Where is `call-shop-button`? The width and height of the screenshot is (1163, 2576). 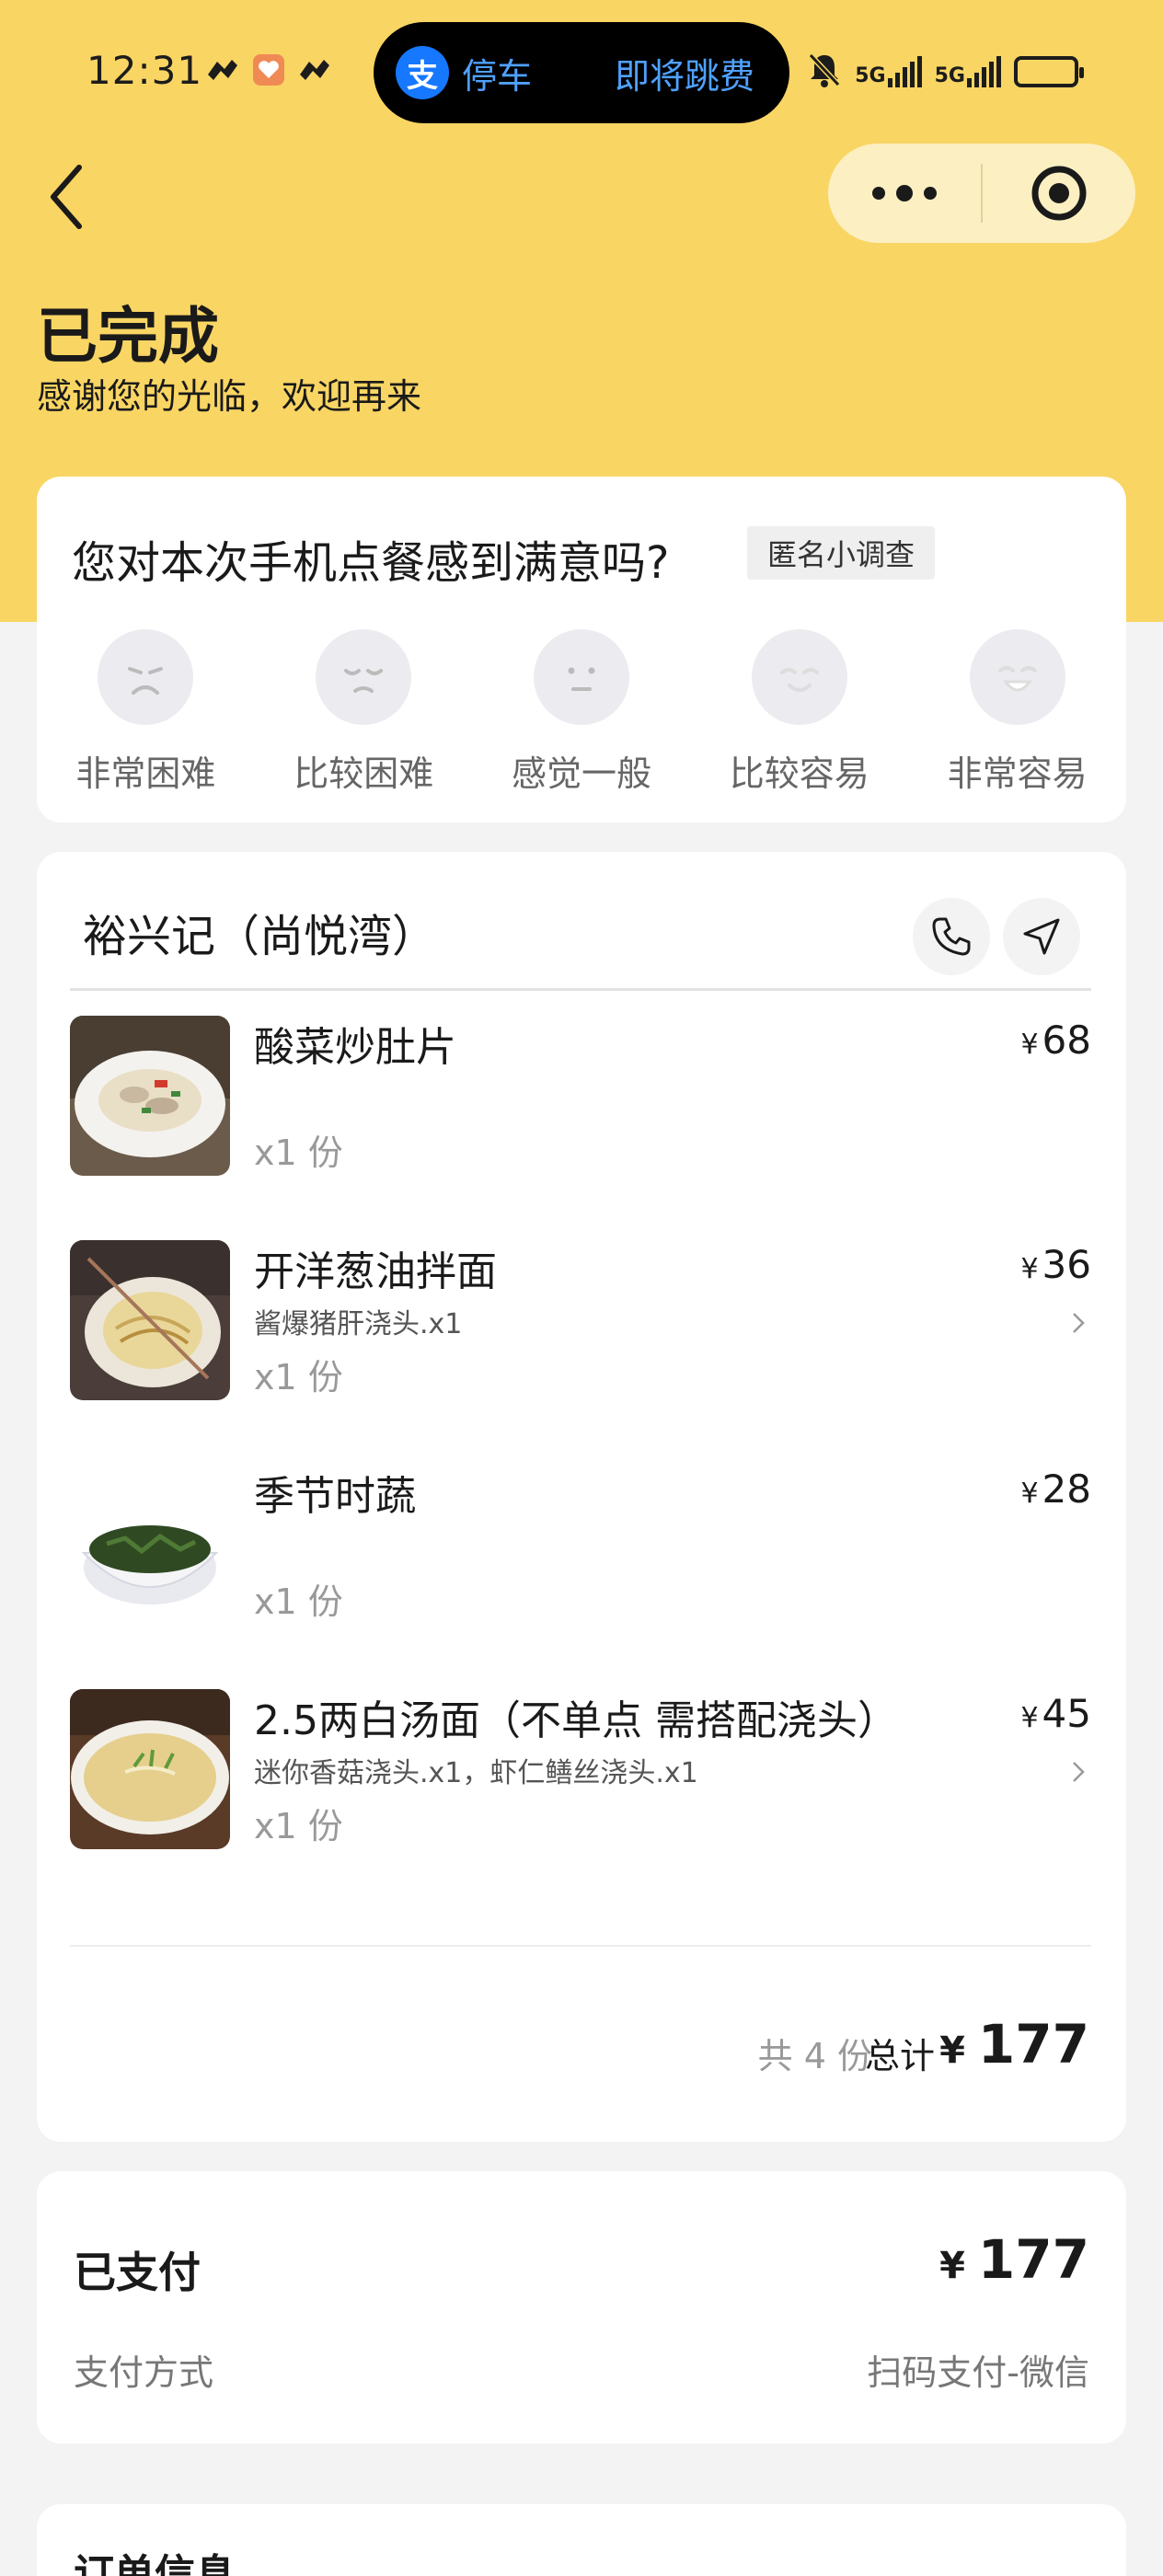
call-shop-button is located at coordinates (951, 936).